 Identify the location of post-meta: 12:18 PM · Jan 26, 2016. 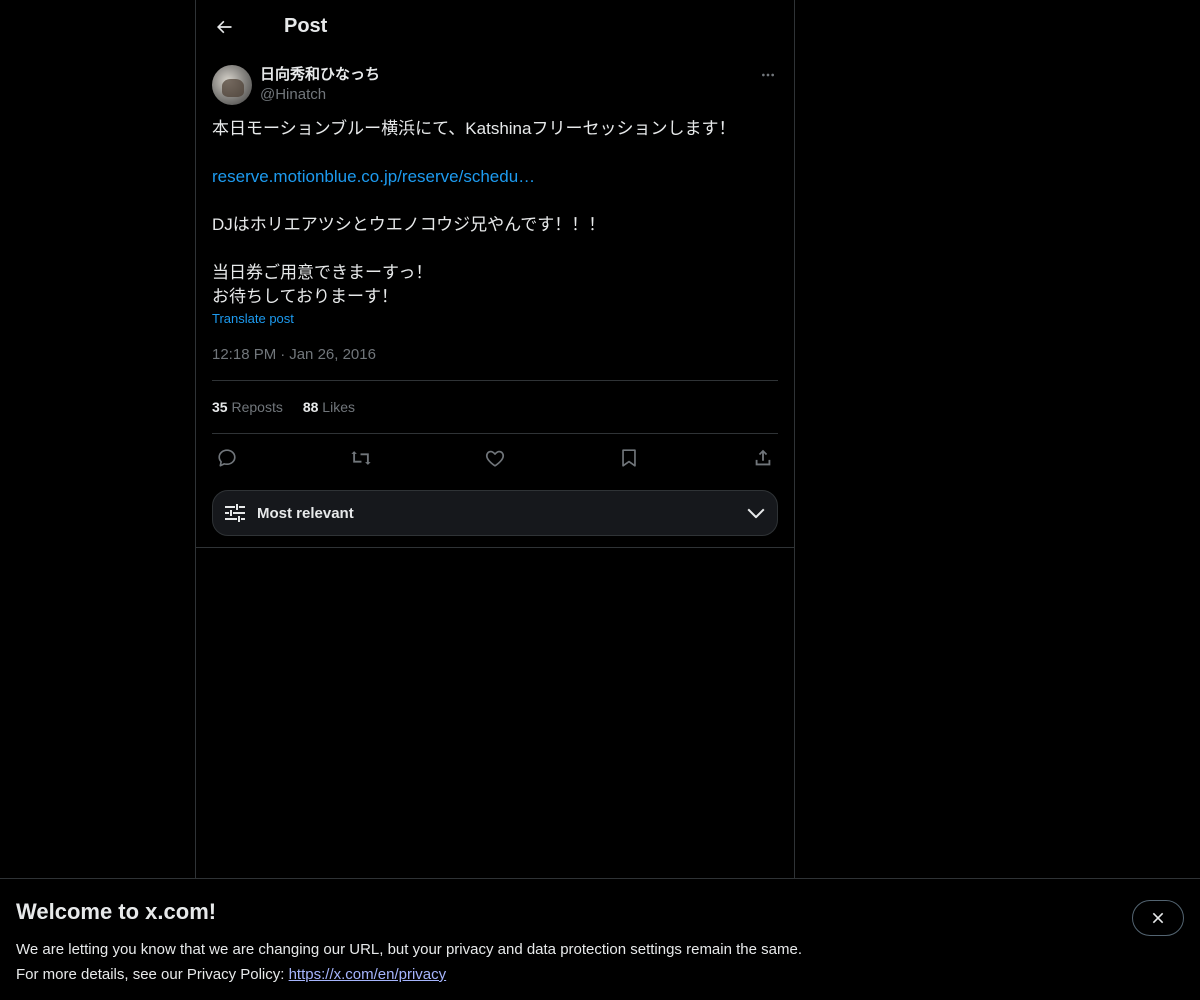
(495, 354).